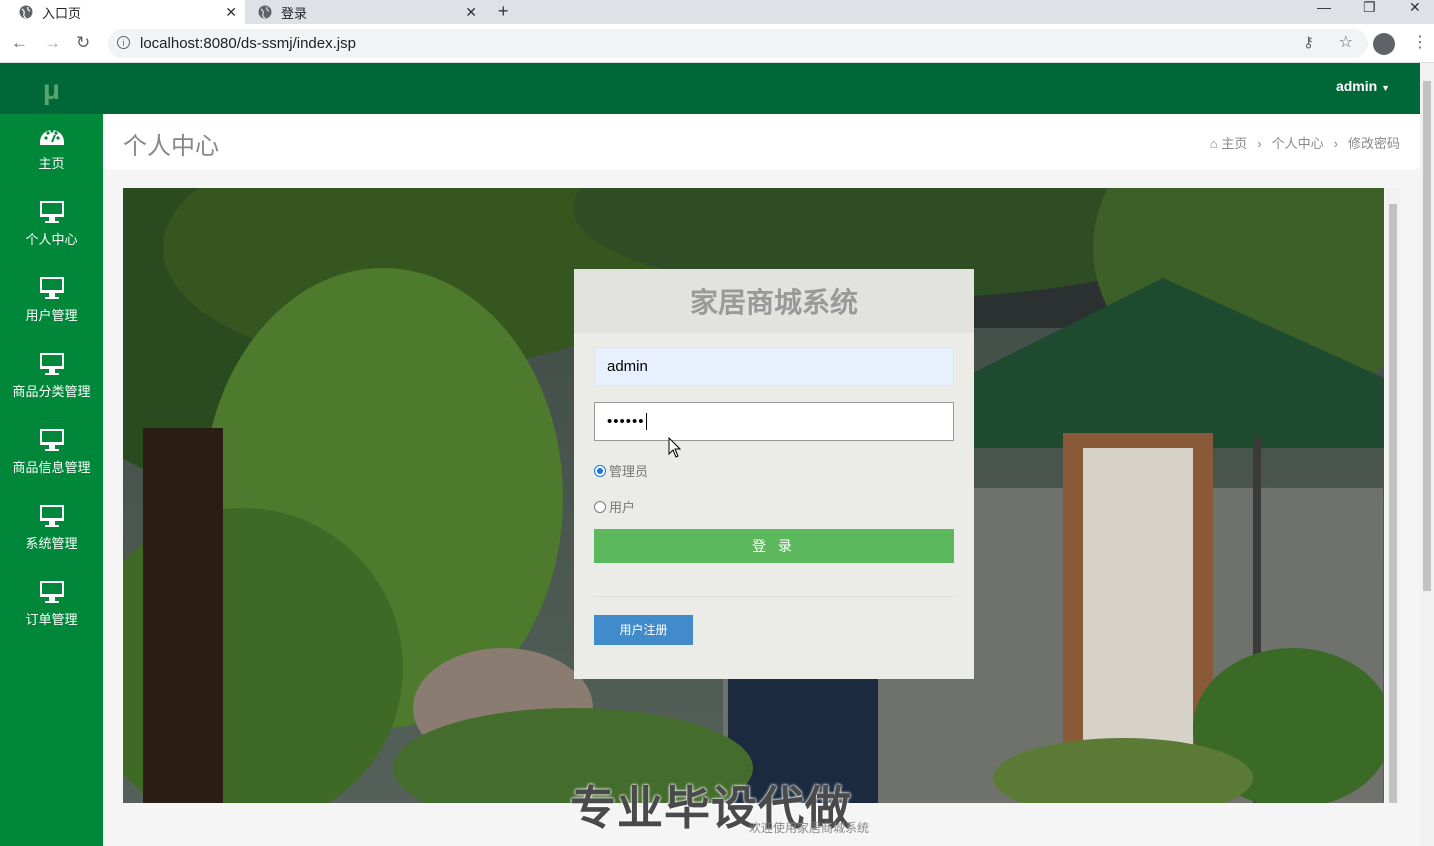 The height and width of the screenshot is (846, 1434). I want to click on tab-title: 登录, so click(294, 13).